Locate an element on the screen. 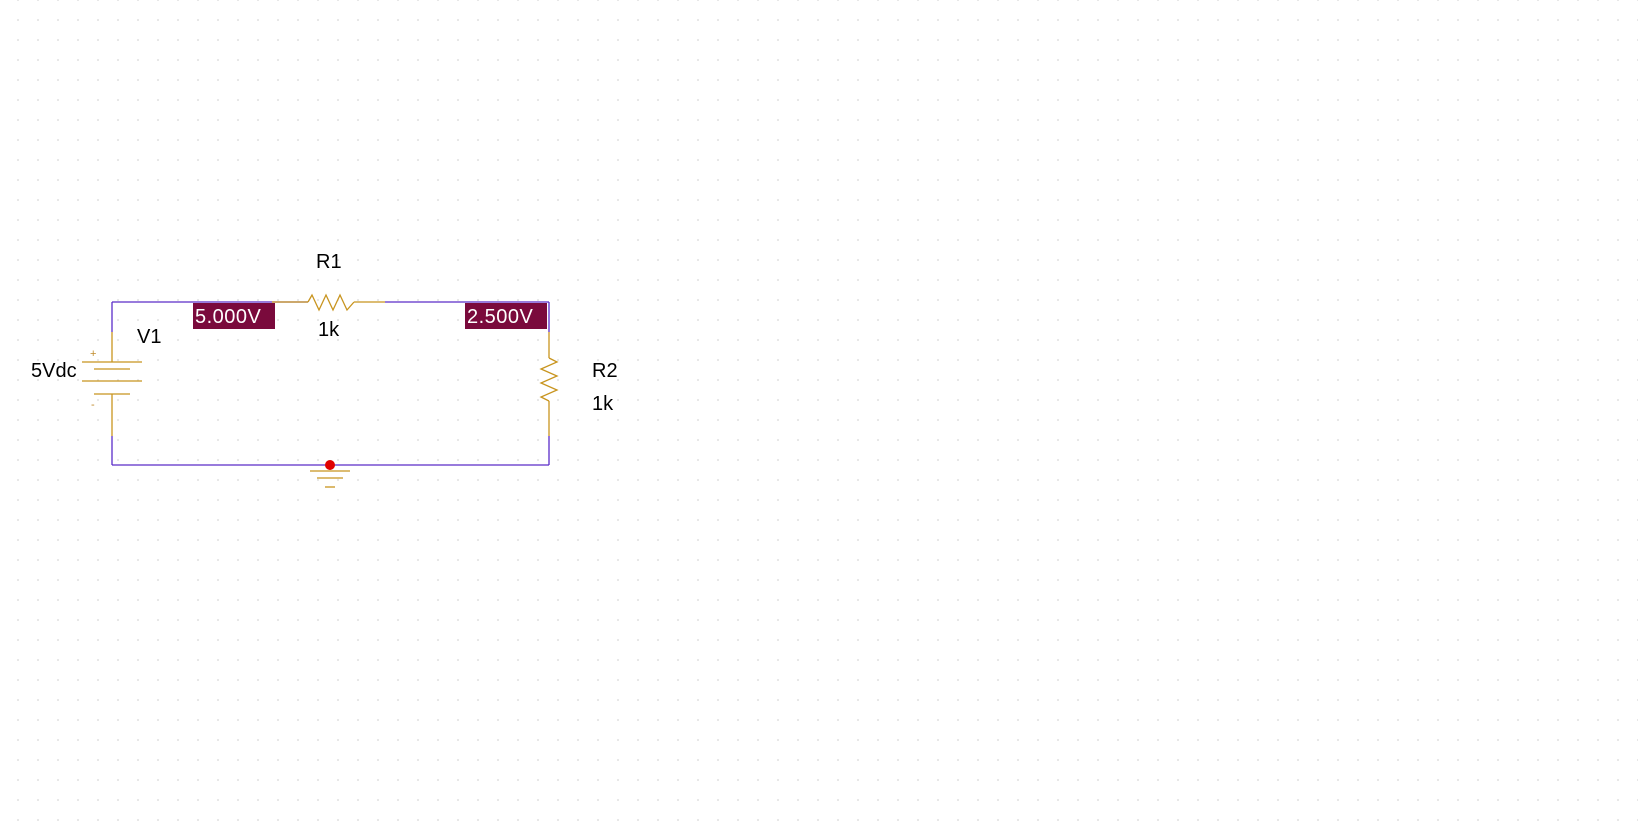 Image resolution: width=1638 pixels, height=838 pixels. source-value-label: 5Vdc is located at coordinates (54, 371).